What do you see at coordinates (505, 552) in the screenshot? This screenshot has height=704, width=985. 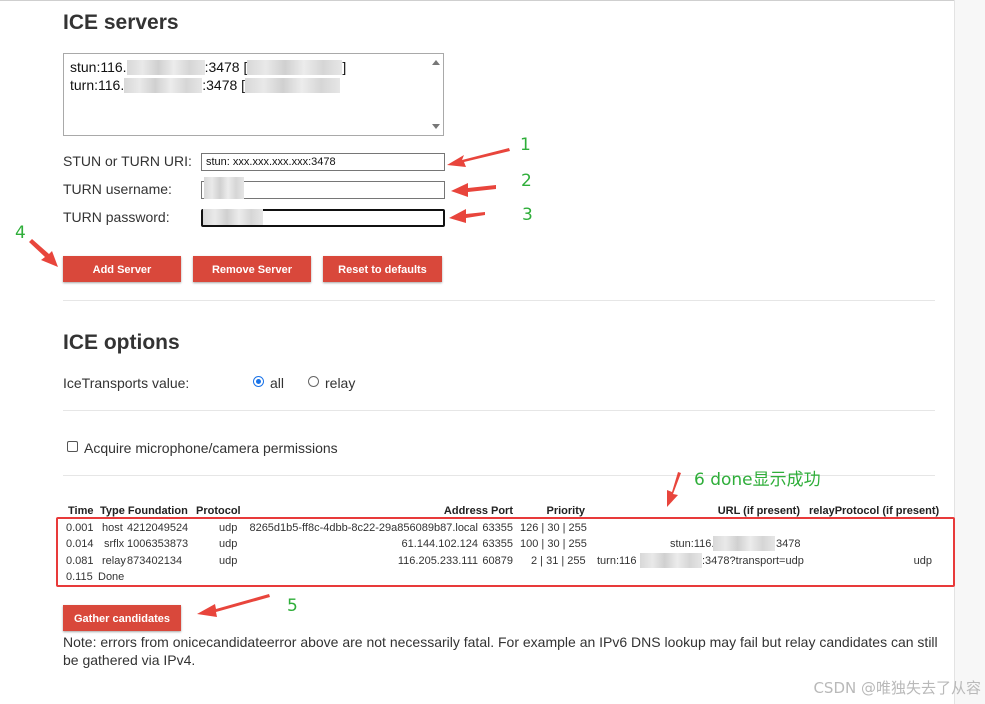 I see `results-highlight-box` at bounding box center [505, 552].